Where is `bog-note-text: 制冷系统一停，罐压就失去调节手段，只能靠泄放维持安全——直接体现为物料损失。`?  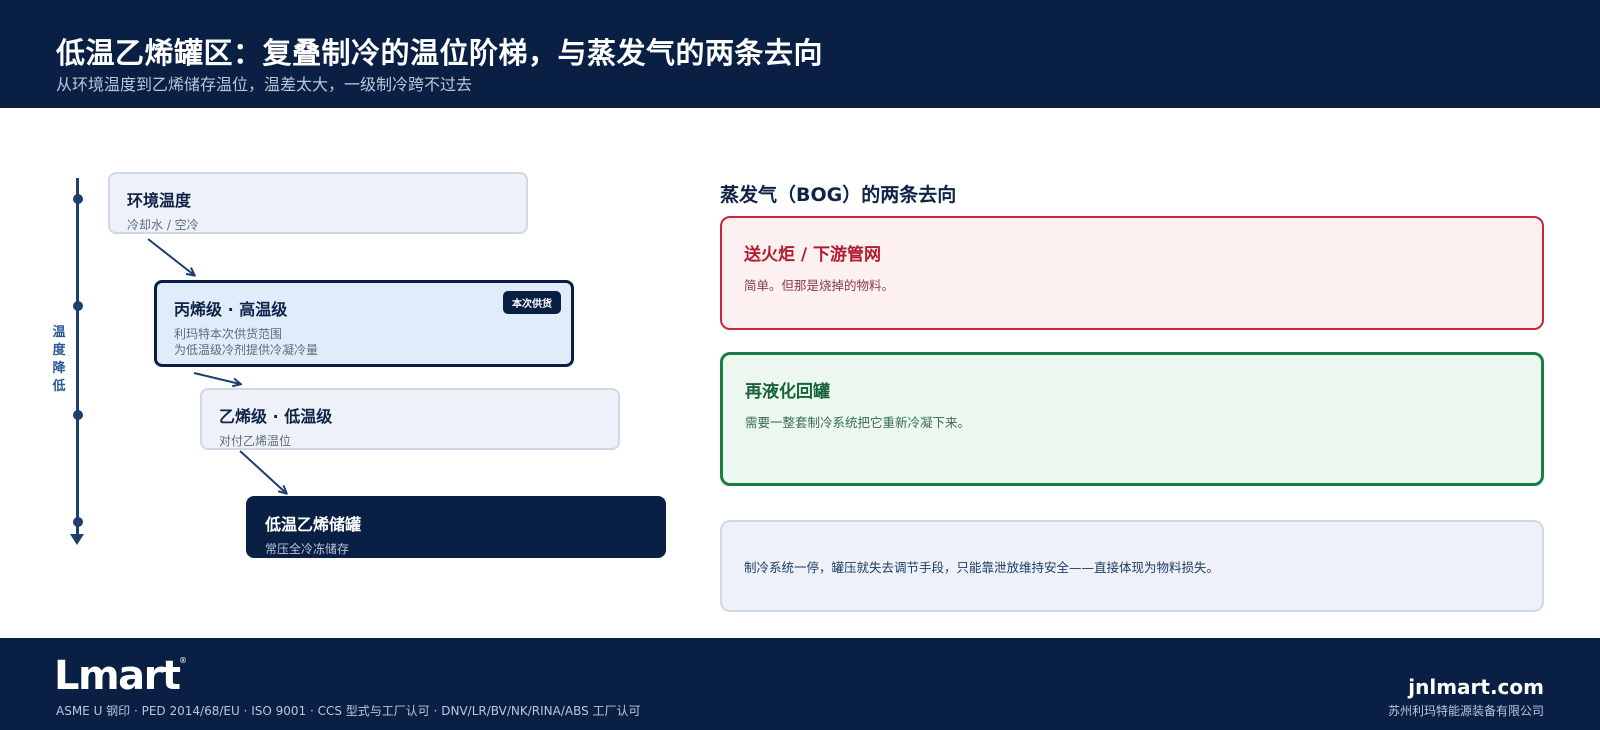 bog-note-text: 制冷系统一停，罐压就失去调节手段，只能靠泄放维持安全——直接体现为物料损失。 is located at coordinates (982, 567).